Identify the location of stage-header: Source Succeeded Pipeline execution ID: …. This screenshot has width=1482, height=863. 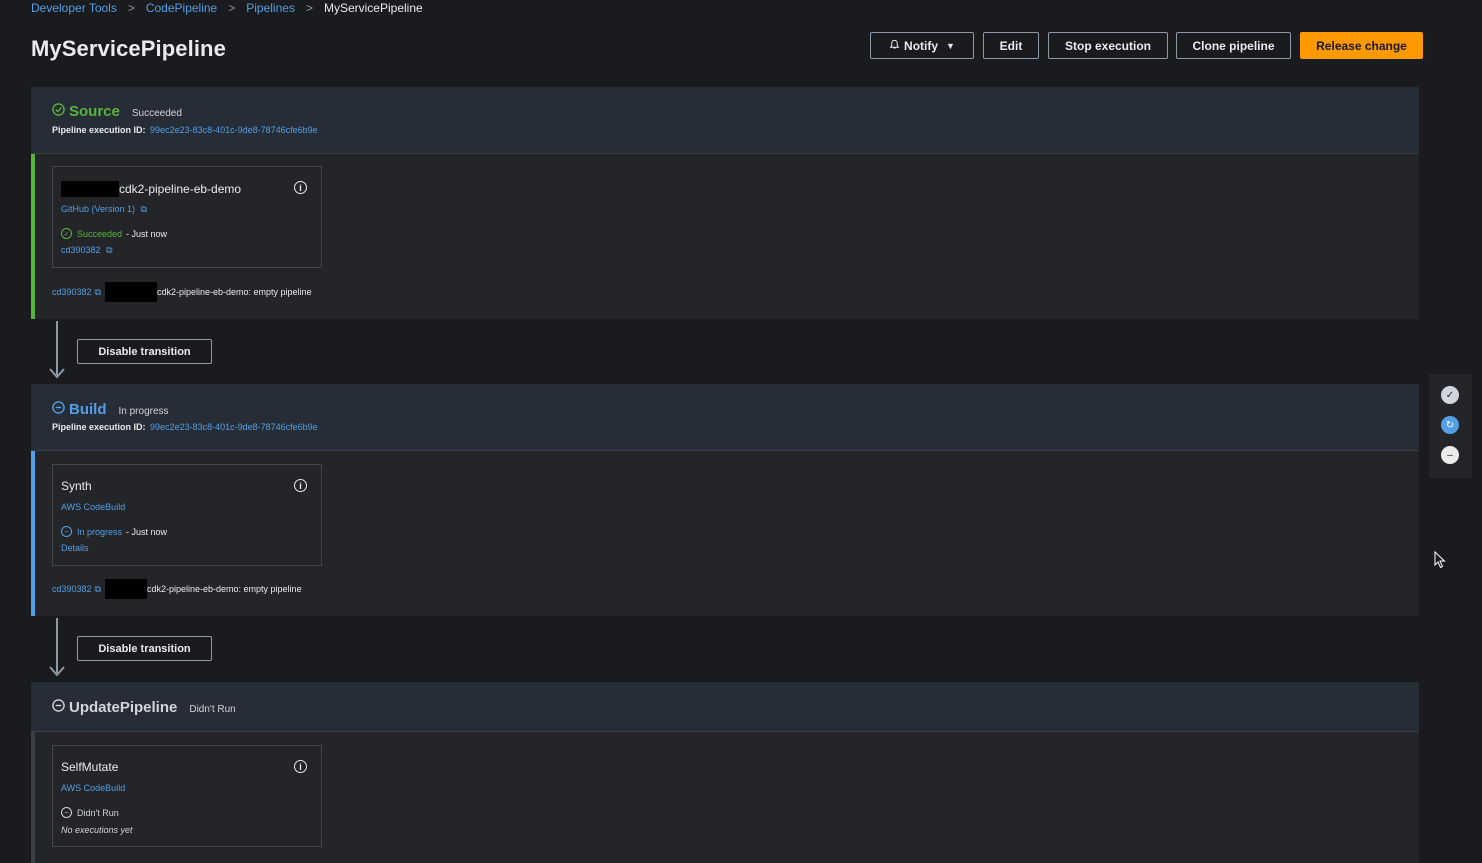
(725, 120).